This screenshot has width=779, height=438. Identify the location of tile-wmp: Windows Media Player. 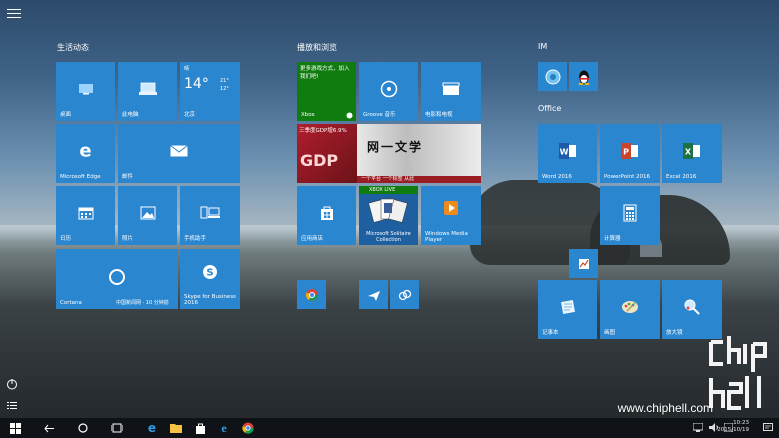
(451, 215).